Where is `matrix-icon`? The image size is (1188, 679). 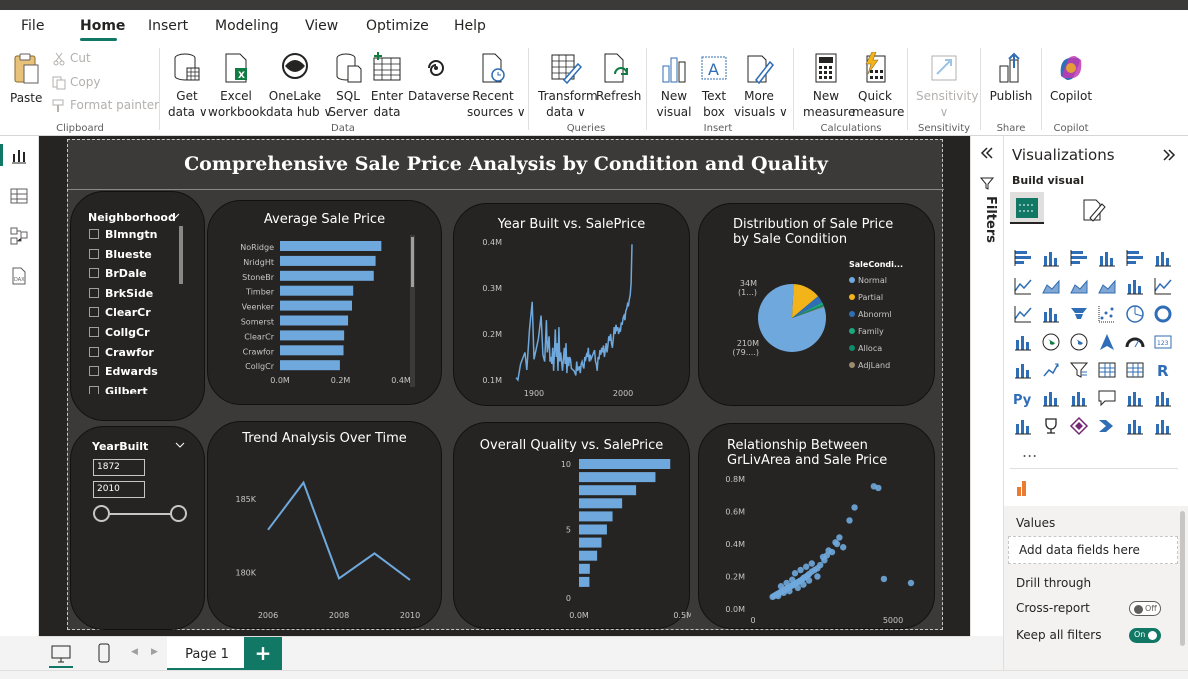 matrix-icon is located at coordinates (1135, 370).